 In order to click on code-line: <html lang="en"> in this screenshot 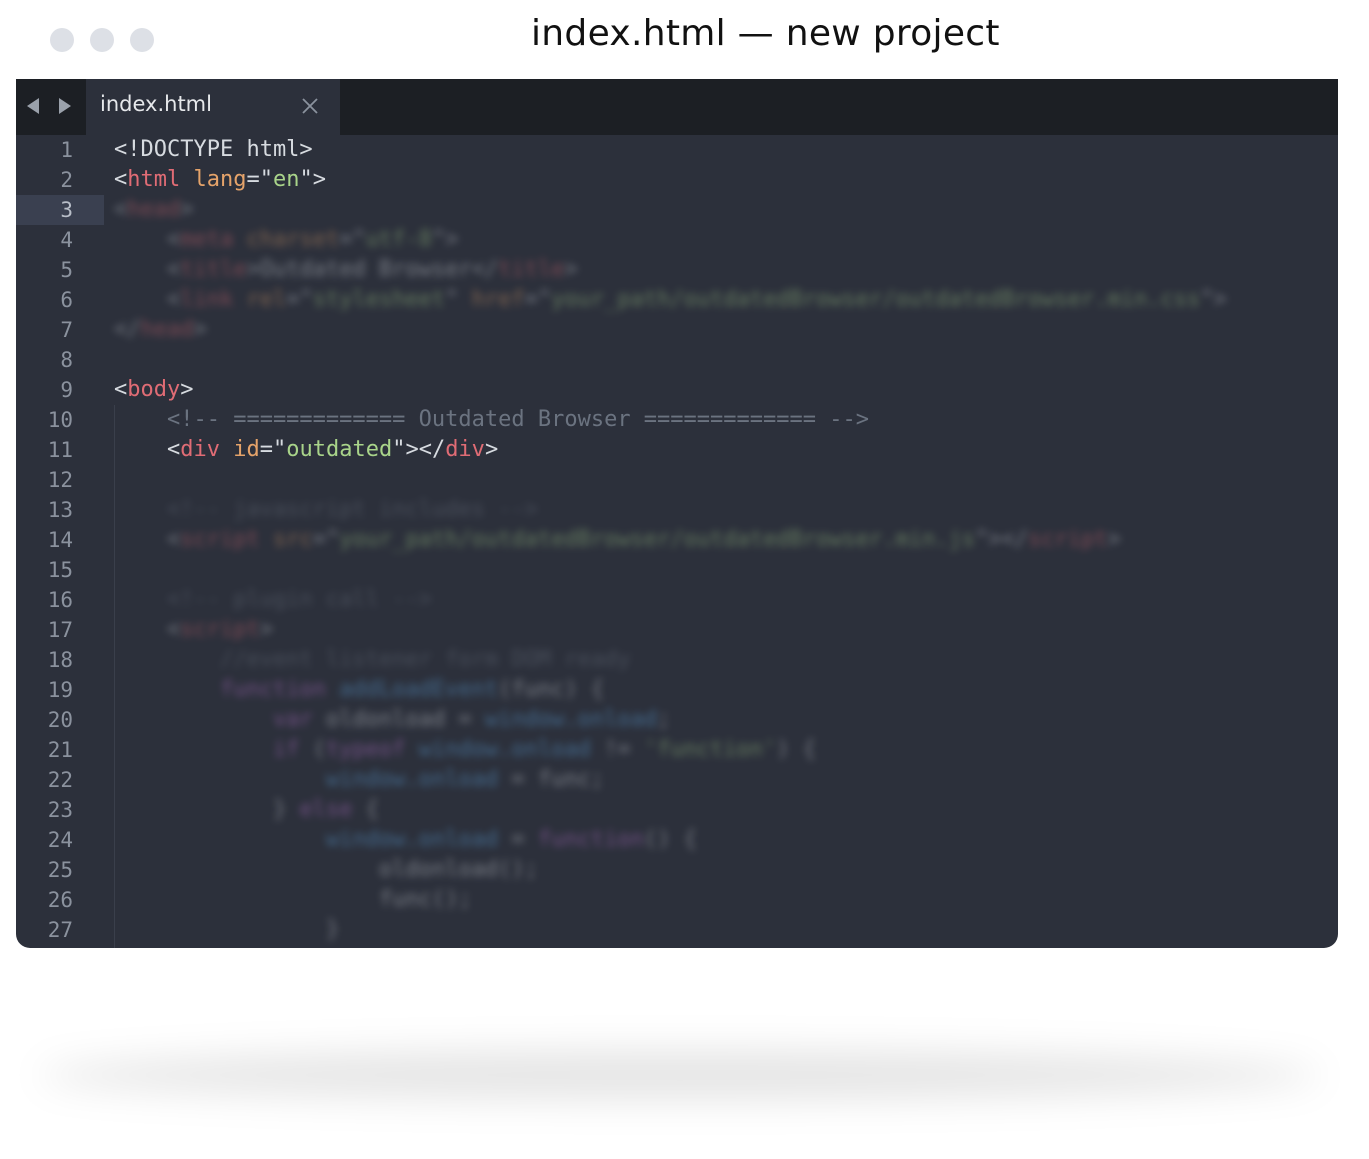, I will do `click(220, 180)`.